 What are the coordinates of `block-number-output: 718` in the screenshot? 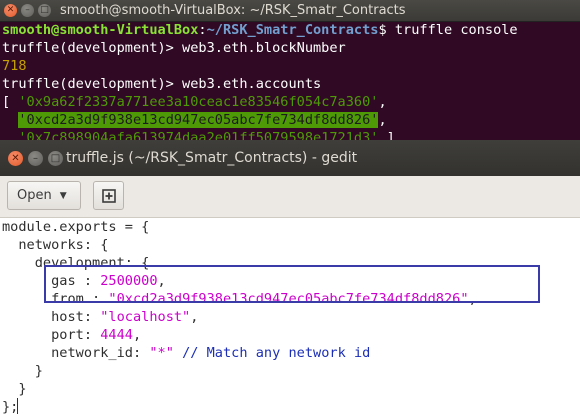 It's located at (14, 66).